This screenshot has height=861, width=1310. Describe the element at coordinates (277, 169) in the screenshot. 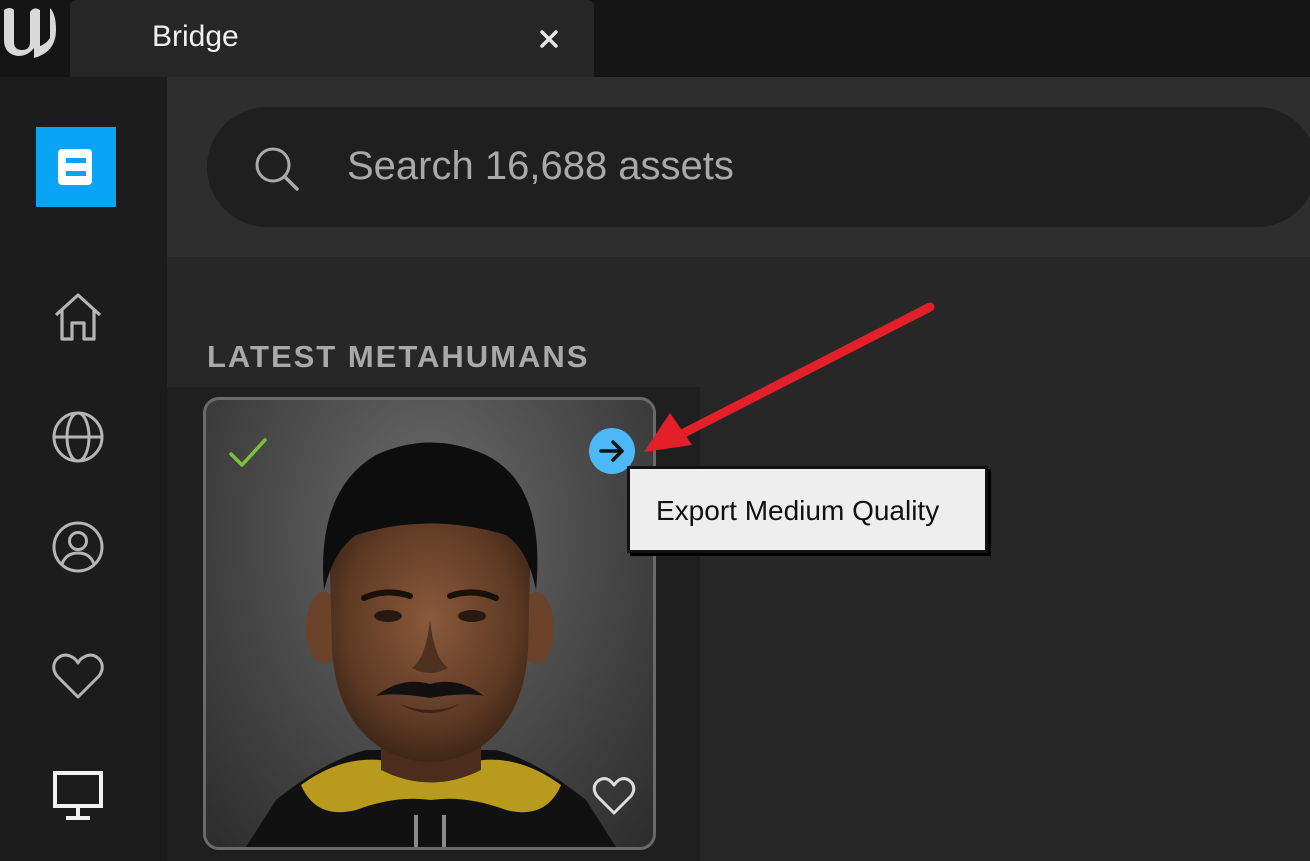

I see `search-icon` at that location.